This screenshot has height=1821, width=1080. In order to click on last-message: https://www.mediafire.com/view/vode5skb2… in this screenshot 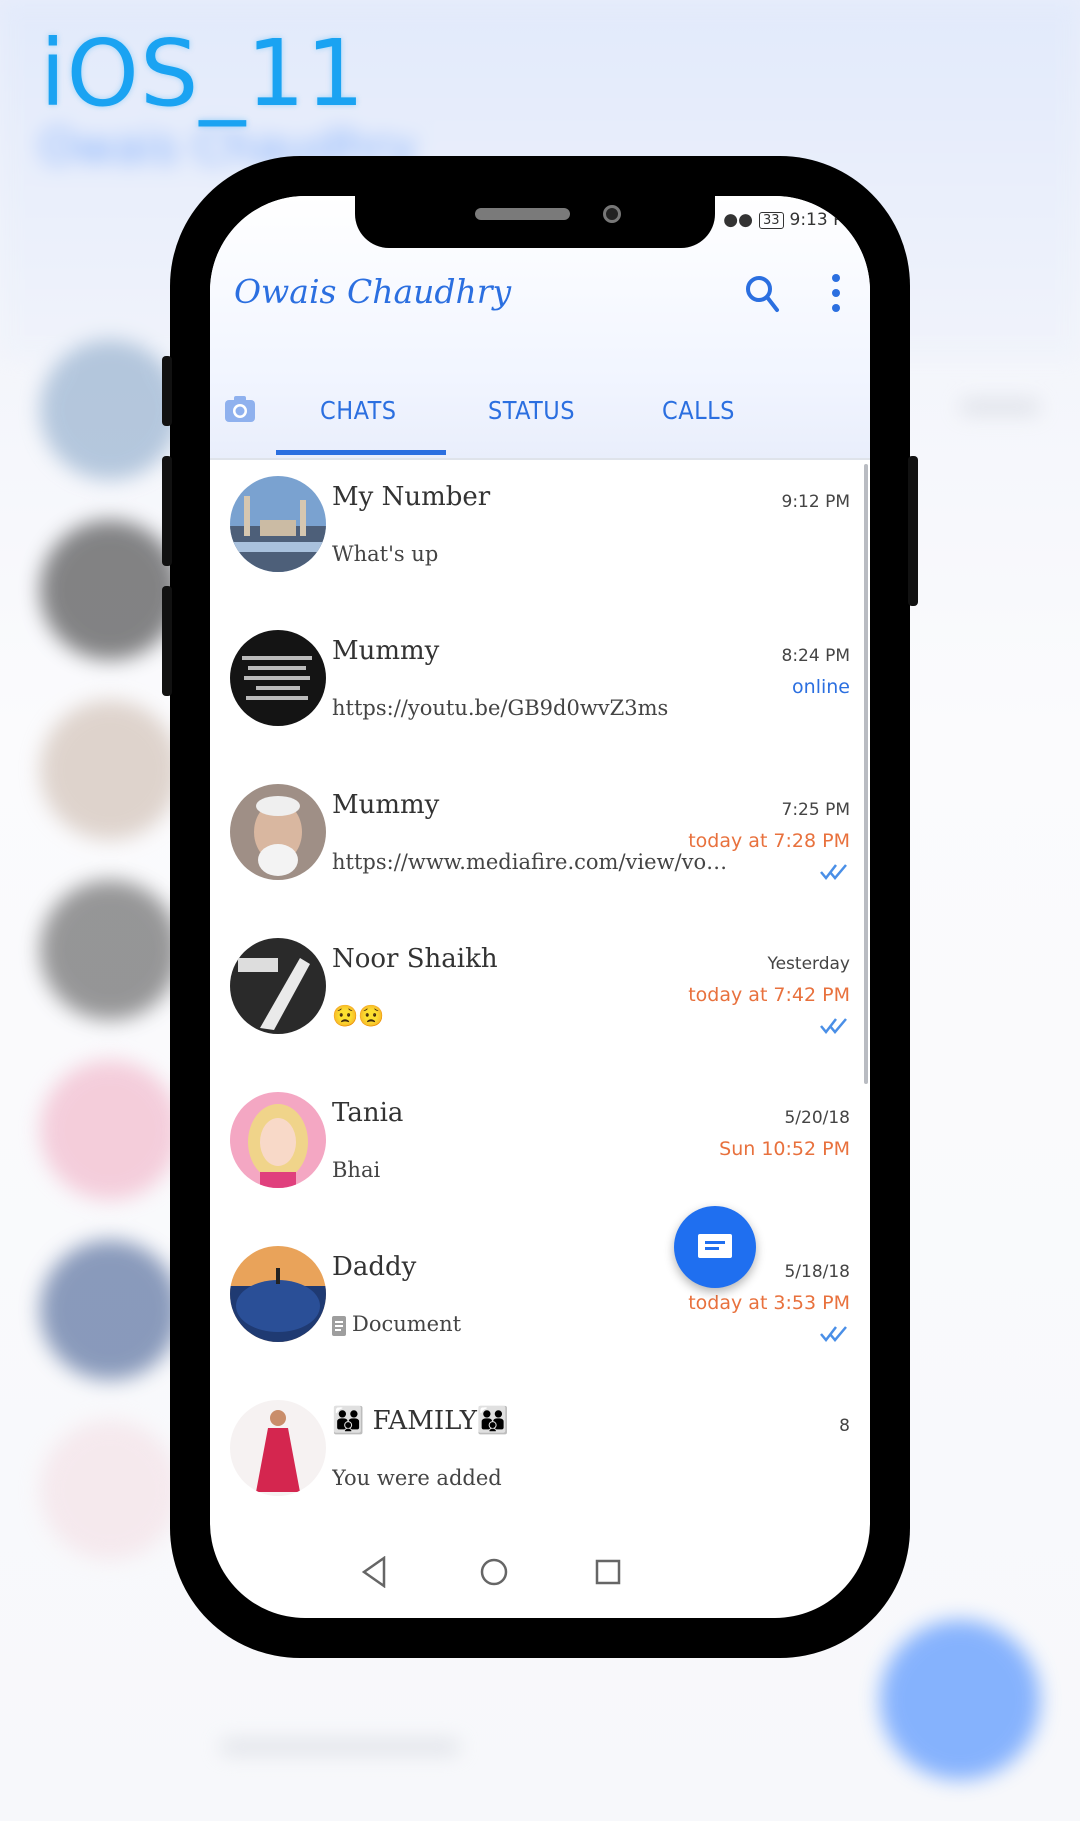, I will do `click(532, 862)`.